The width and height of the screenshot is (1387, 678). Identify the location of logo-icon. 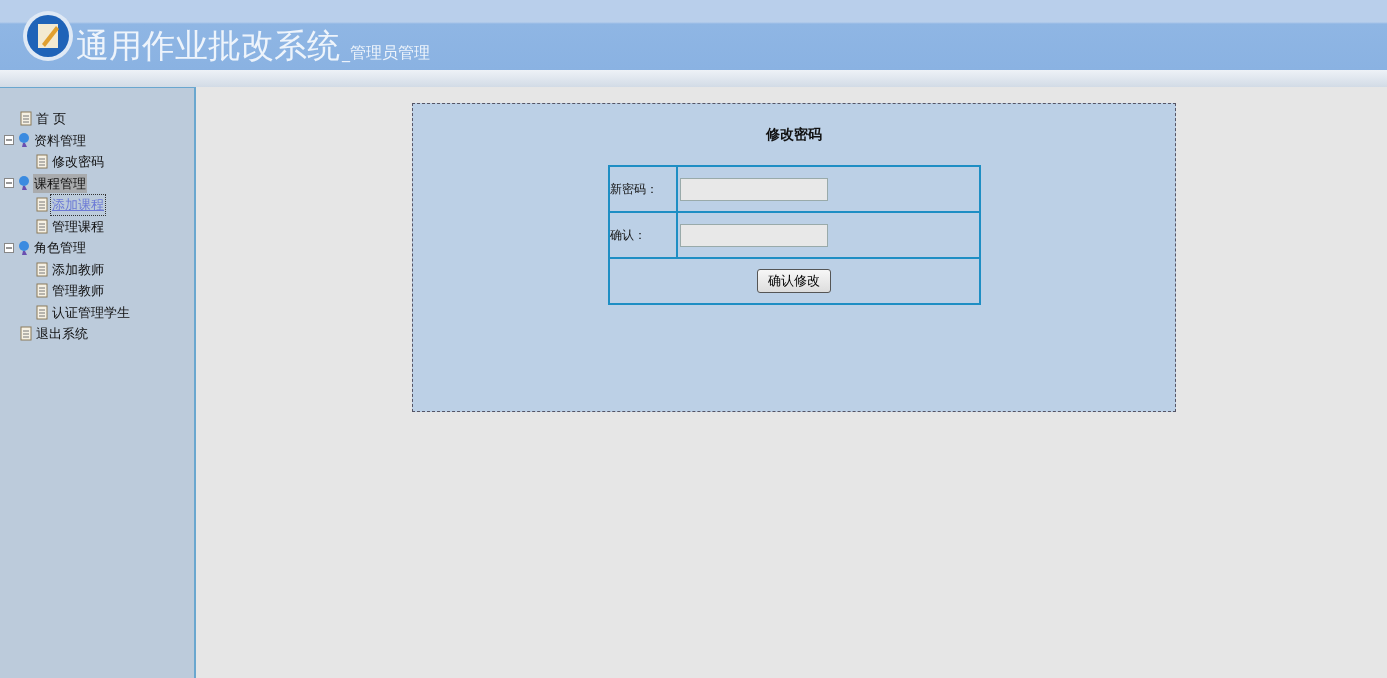
(48, 36).